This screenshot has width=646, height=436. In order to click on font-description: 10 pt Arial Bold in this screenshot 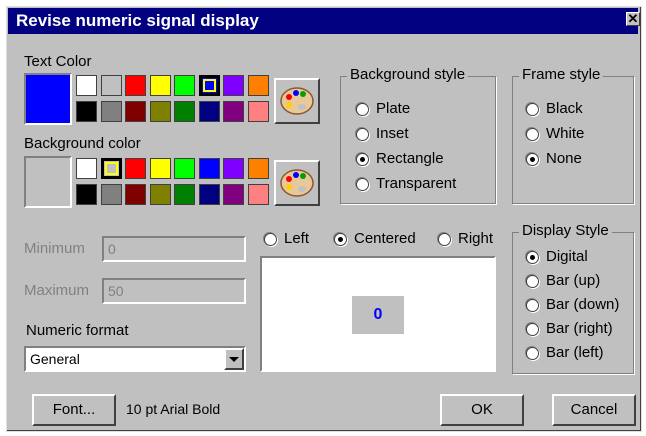, I will do `click(173, 409)`.